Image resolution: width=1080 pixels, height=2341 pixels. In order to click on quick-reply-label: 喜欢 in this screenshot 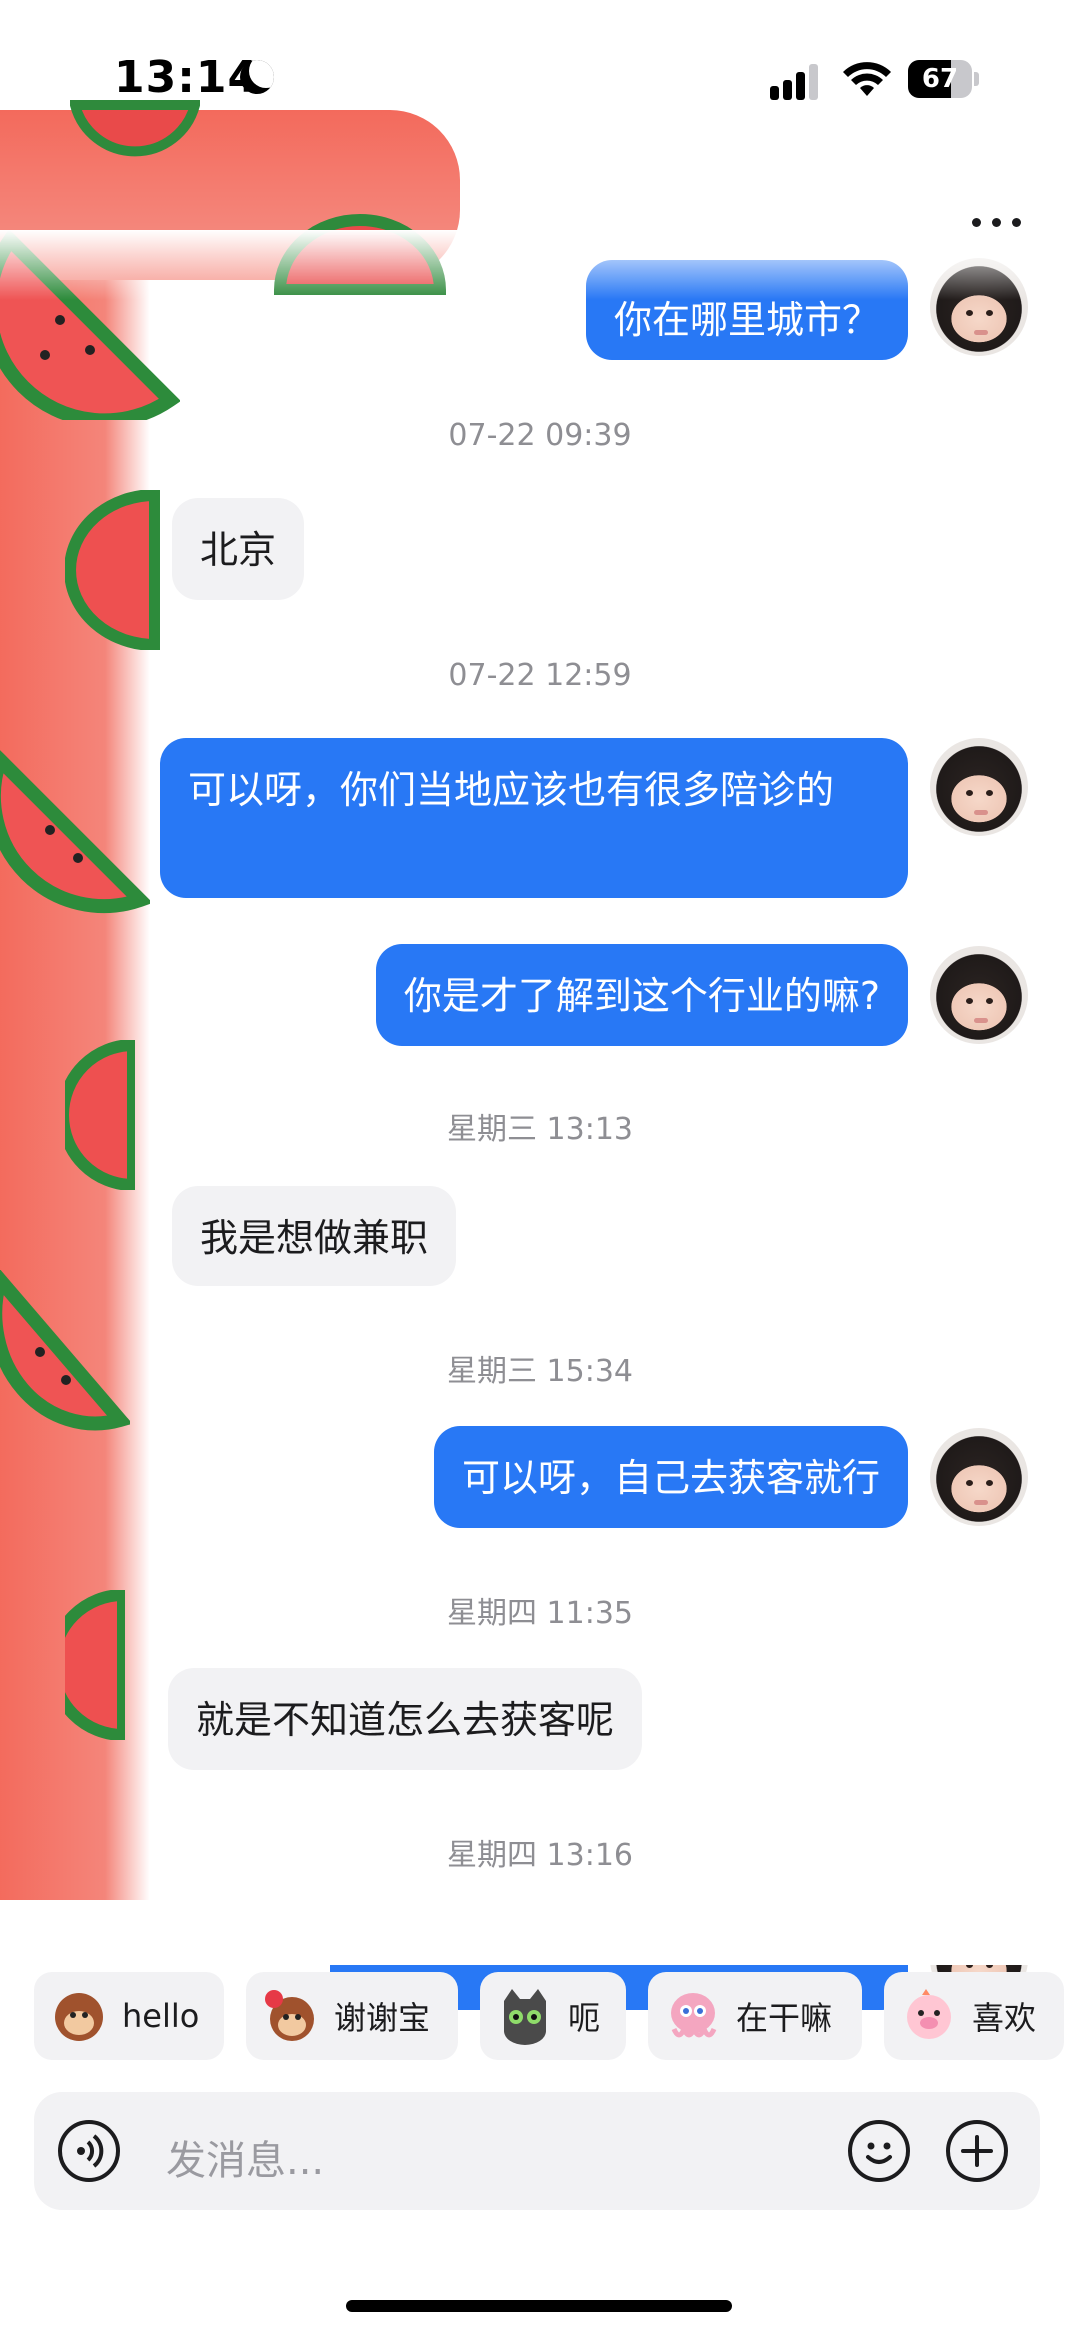, I will do `click(1004, 2018)`.